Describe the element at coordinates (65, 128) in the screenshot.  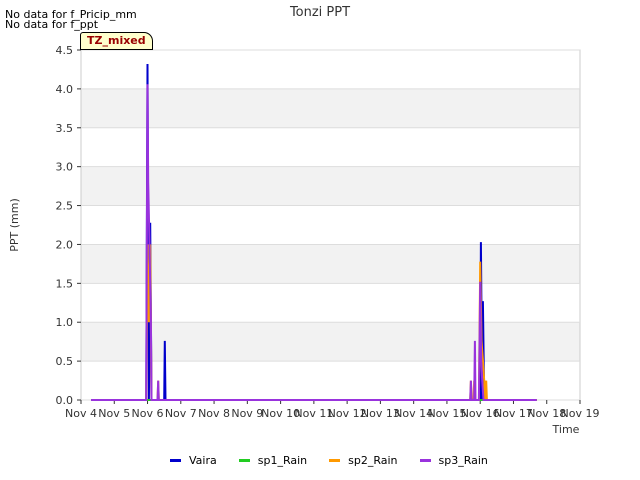
I see `y-tick-label: 3.5` at that location.